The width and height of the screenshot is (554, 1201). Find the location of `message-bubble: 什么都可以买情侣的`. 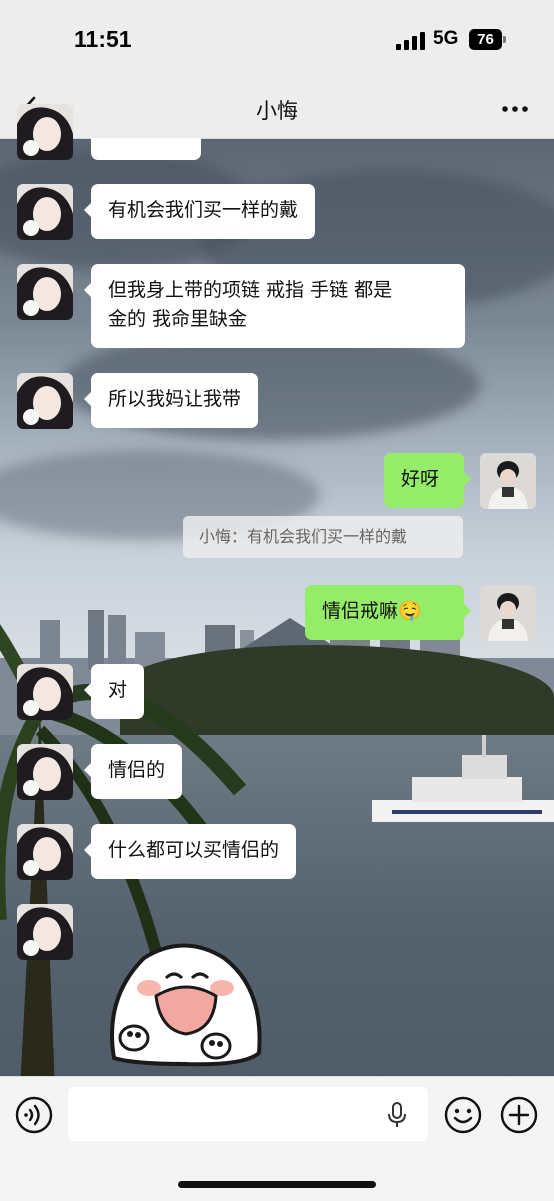

message-bubble: 什么都可以买情侣的 is located at coordinates (190, 851).